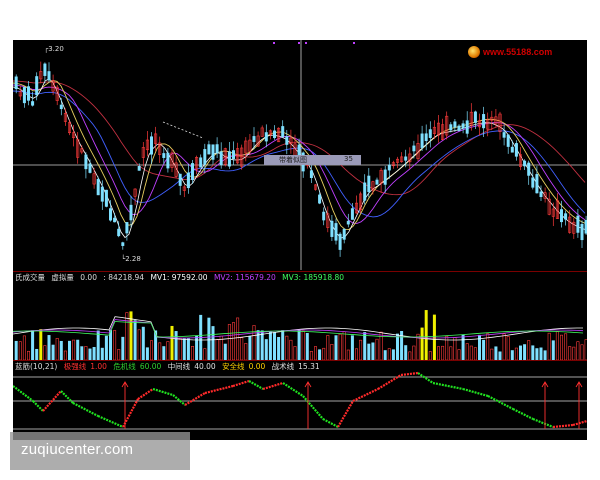  I want to click on logo-icon, so click(474, 52).